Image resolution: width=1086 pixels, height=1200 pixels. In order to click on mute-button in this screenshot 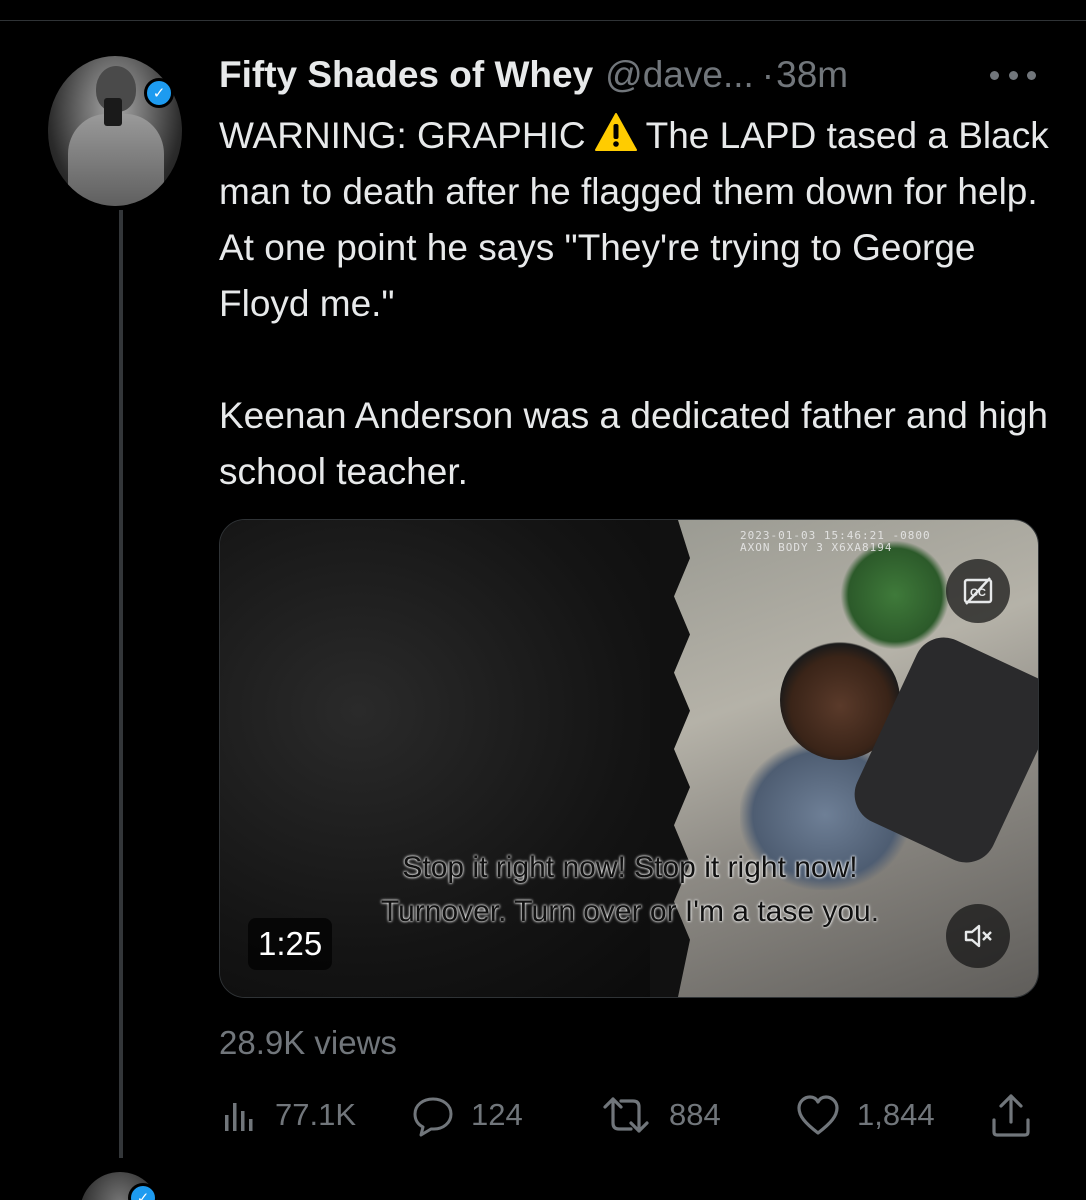, I will do `click(978, 936)`.